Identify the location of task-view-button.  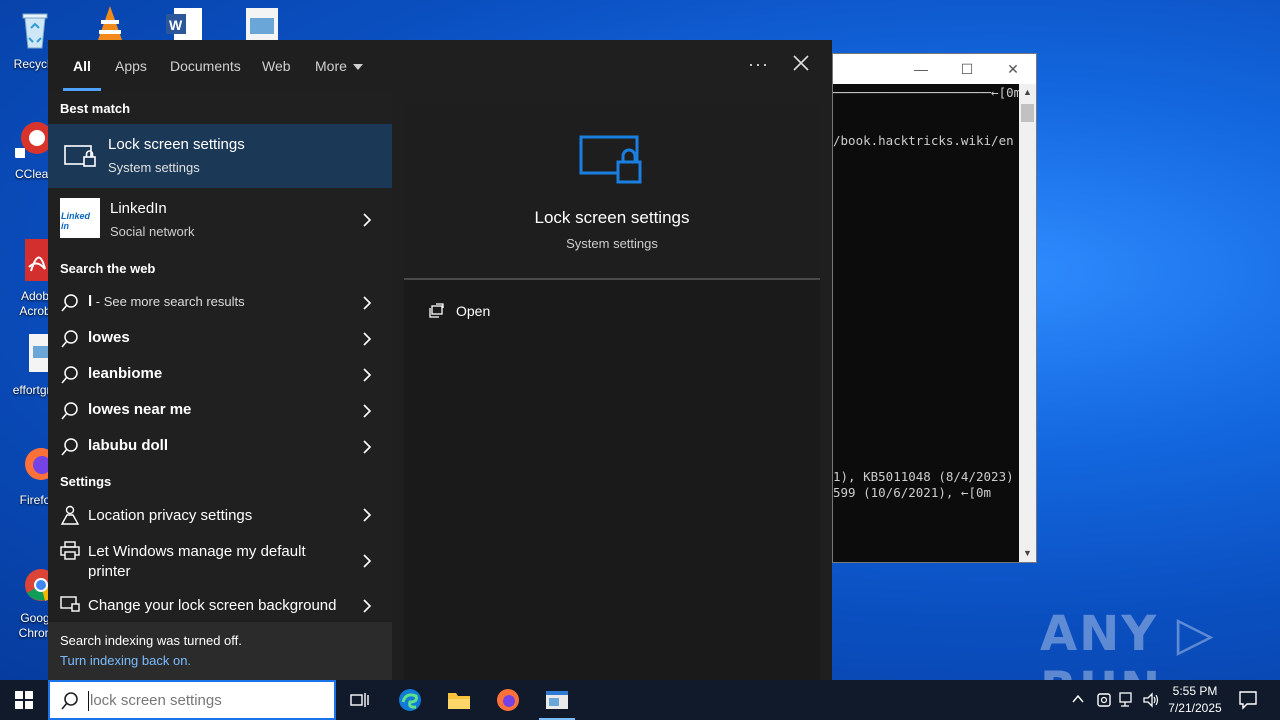
(360, 700).